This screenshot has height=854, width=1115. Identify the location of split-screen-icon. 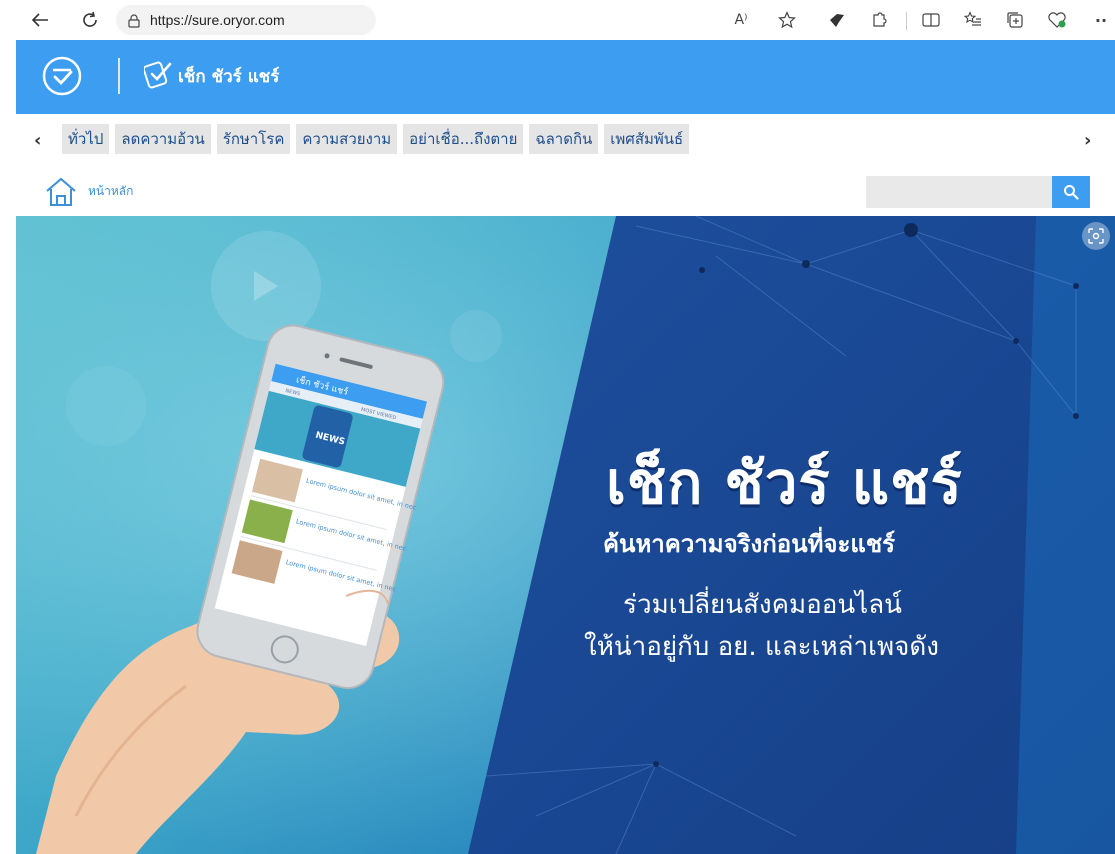
(931, 20).